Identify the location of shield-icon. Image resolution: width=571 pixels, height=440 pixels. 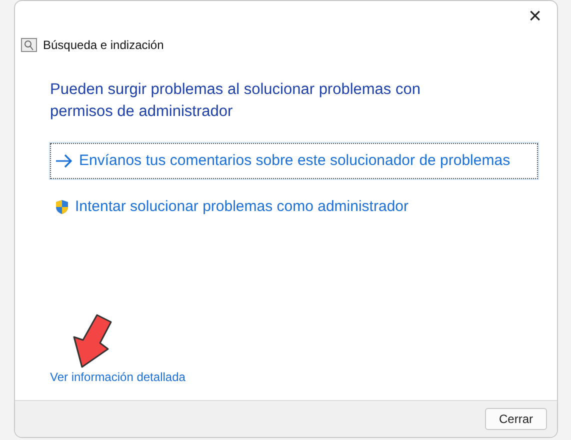
(62, 207).